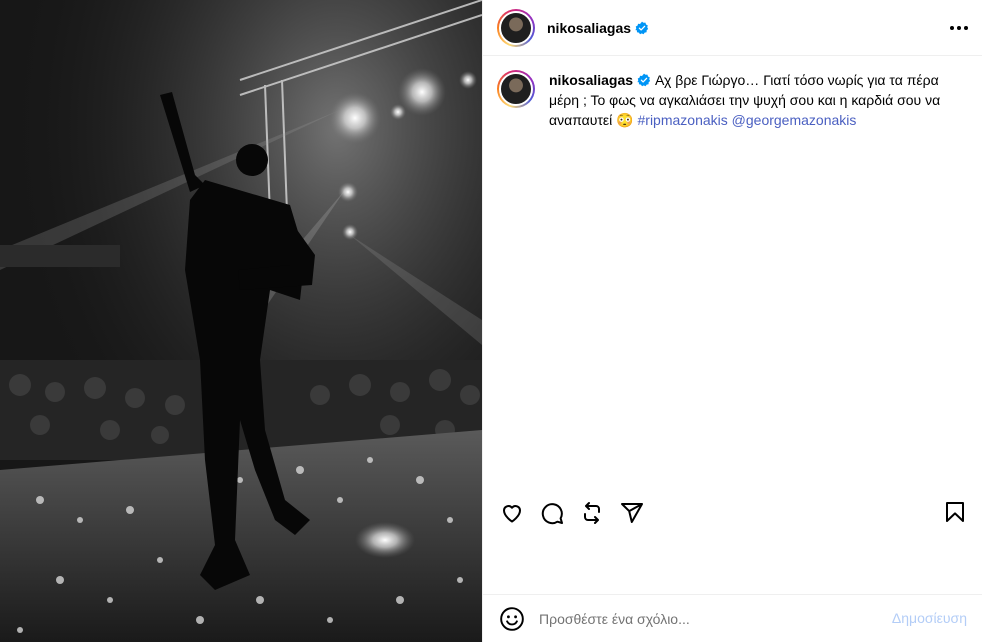  I want to click on emoji-button, so click(512, 619).